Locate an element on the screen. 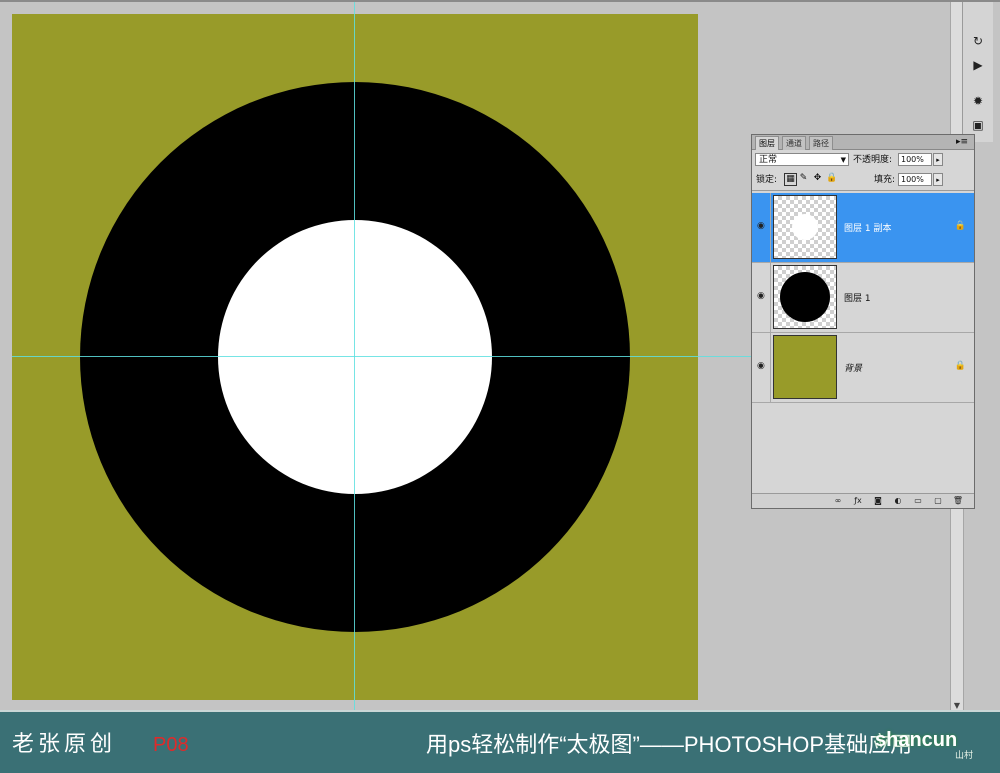 This screenshot has height=773, width=1000. vertical-guide-line is located at coordinates (354, 357).